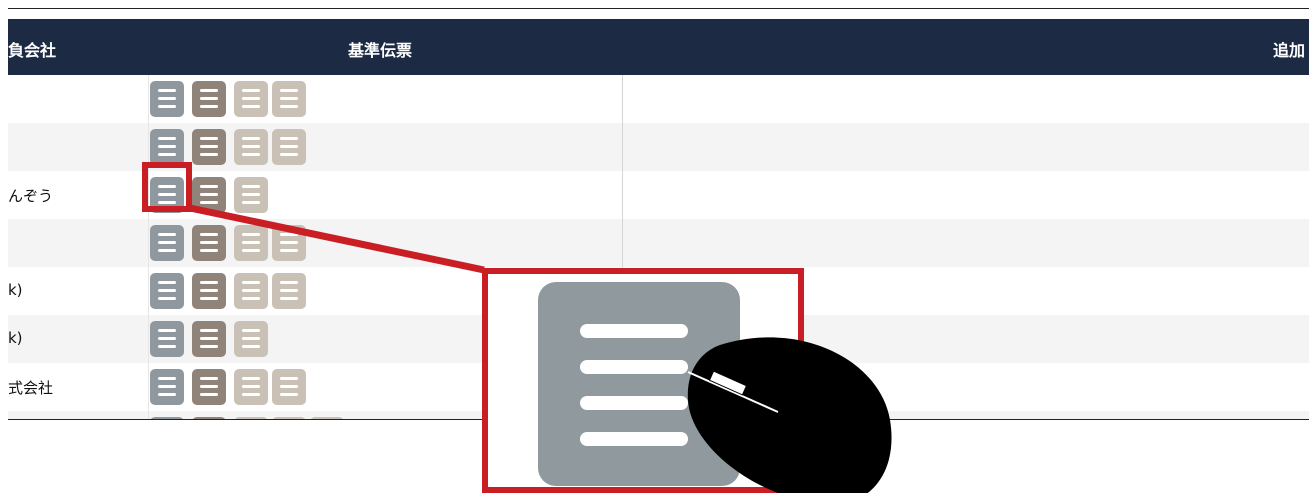 The image size is (1309, 493). What do you see at coordinates (789, 415) in the screenshot?
I see `mouse-cursor-icon` at bounding box center [789, 415].